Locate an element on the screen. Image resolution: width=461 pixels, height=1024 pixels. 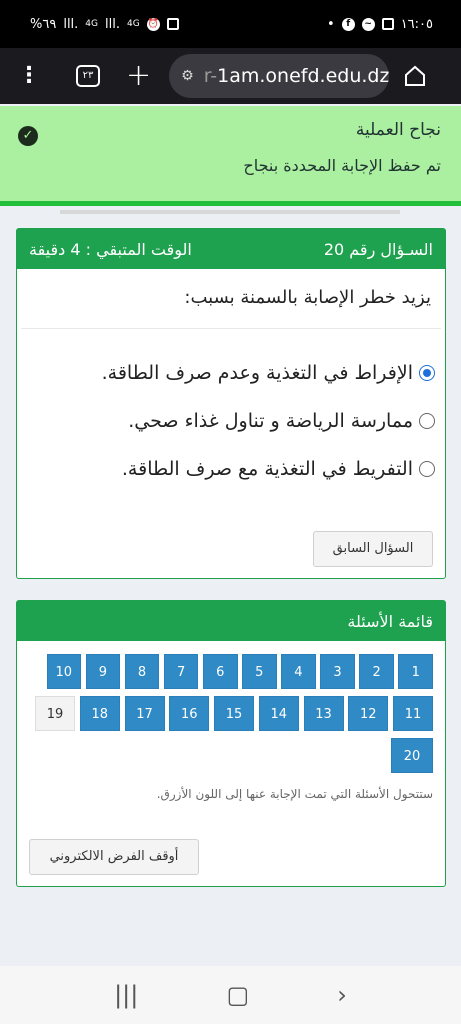
check-icon: ✓ is located at coordinates (28, 136).